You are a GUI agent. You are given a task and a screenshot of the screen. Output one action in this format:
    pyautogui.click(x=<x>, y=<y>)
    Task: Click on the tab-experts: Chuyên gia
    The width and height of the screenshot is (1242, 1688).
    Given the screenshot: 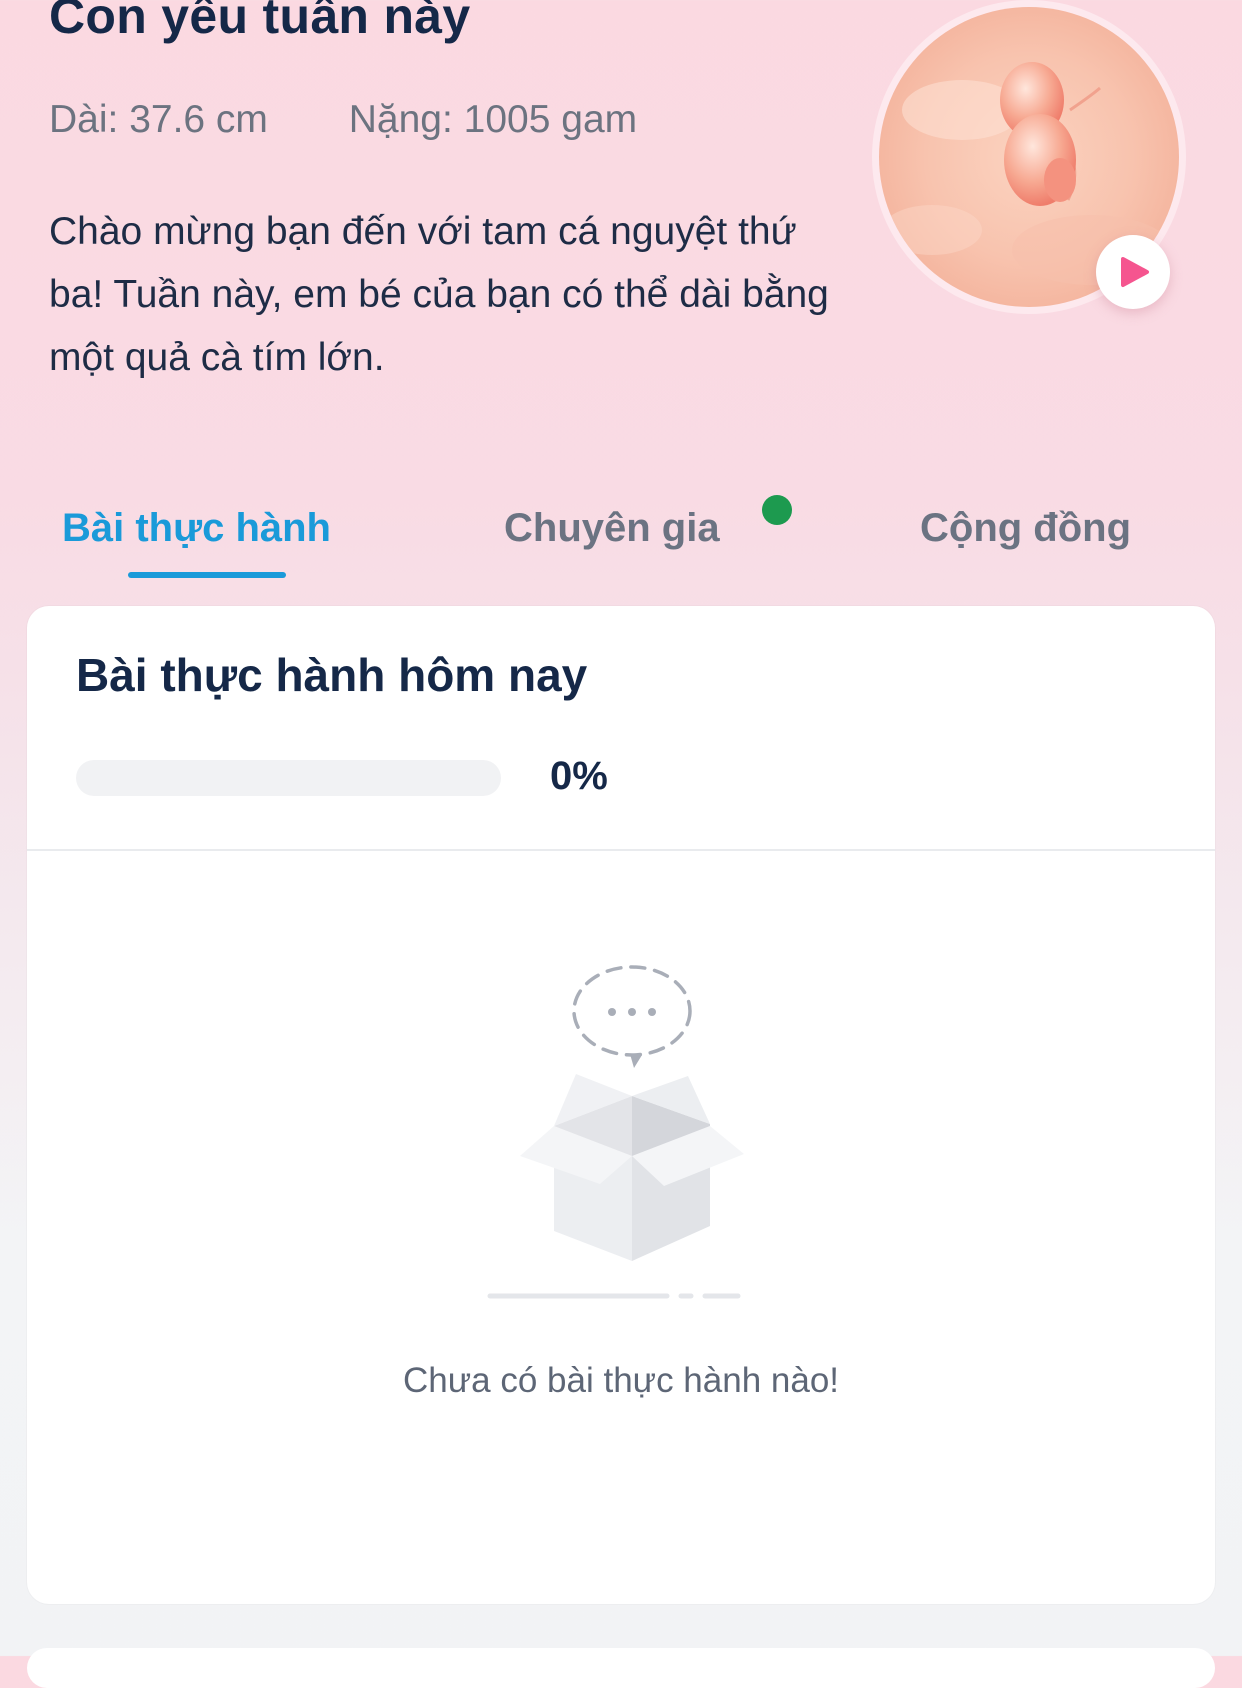 What is the action you would take?
    pyautogui.click(x=612, y=528)
    